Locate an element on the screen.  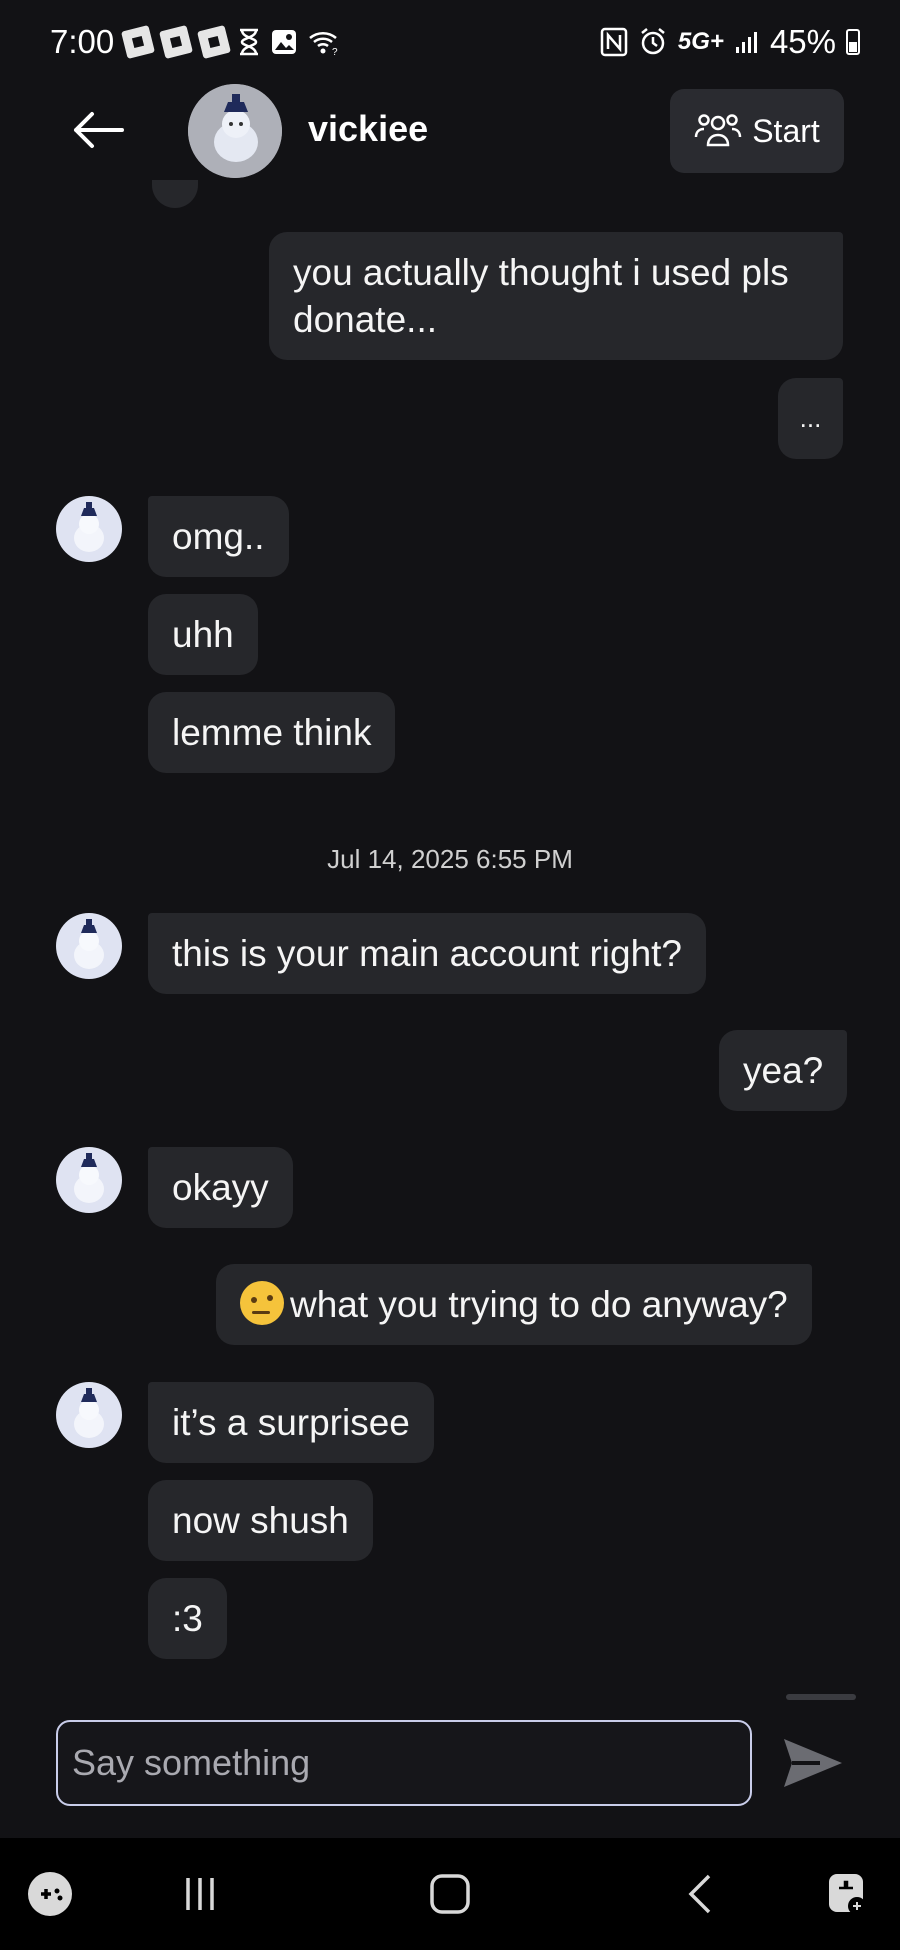
message-bubble-incoming: okayy is located at coordinates (220, 1187).